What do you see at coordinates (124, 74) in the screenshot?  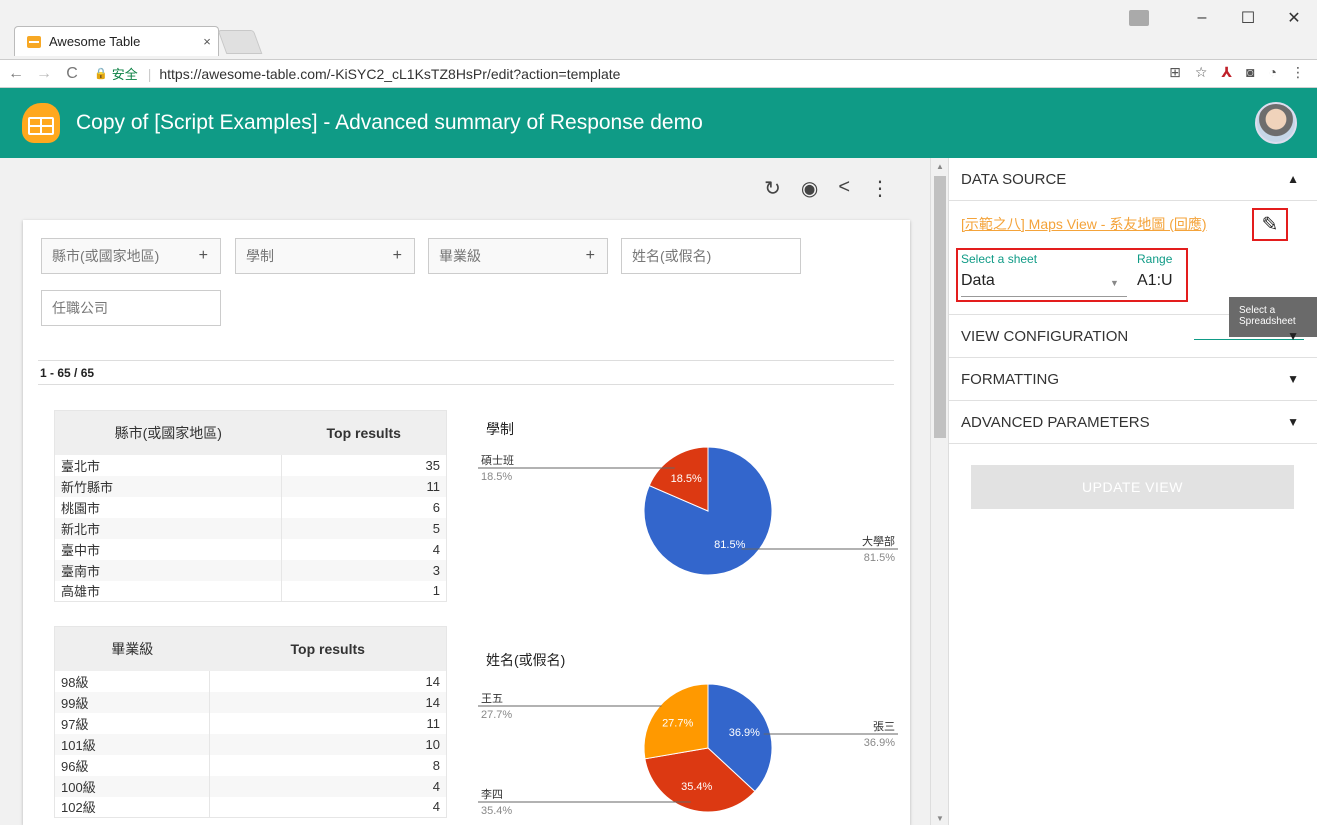 I see `secure-label: 安全` at bounding box center [124, 74].